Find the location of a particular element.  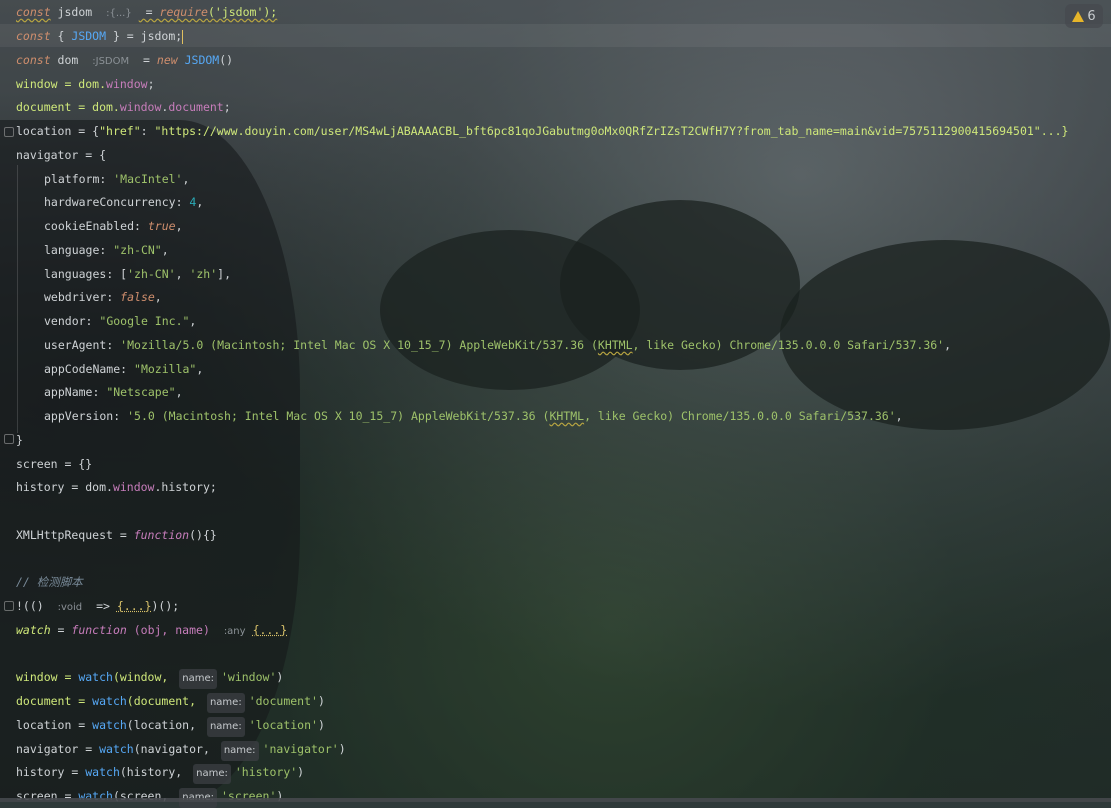

code-line-19: } is located at coordinates (19, 440).